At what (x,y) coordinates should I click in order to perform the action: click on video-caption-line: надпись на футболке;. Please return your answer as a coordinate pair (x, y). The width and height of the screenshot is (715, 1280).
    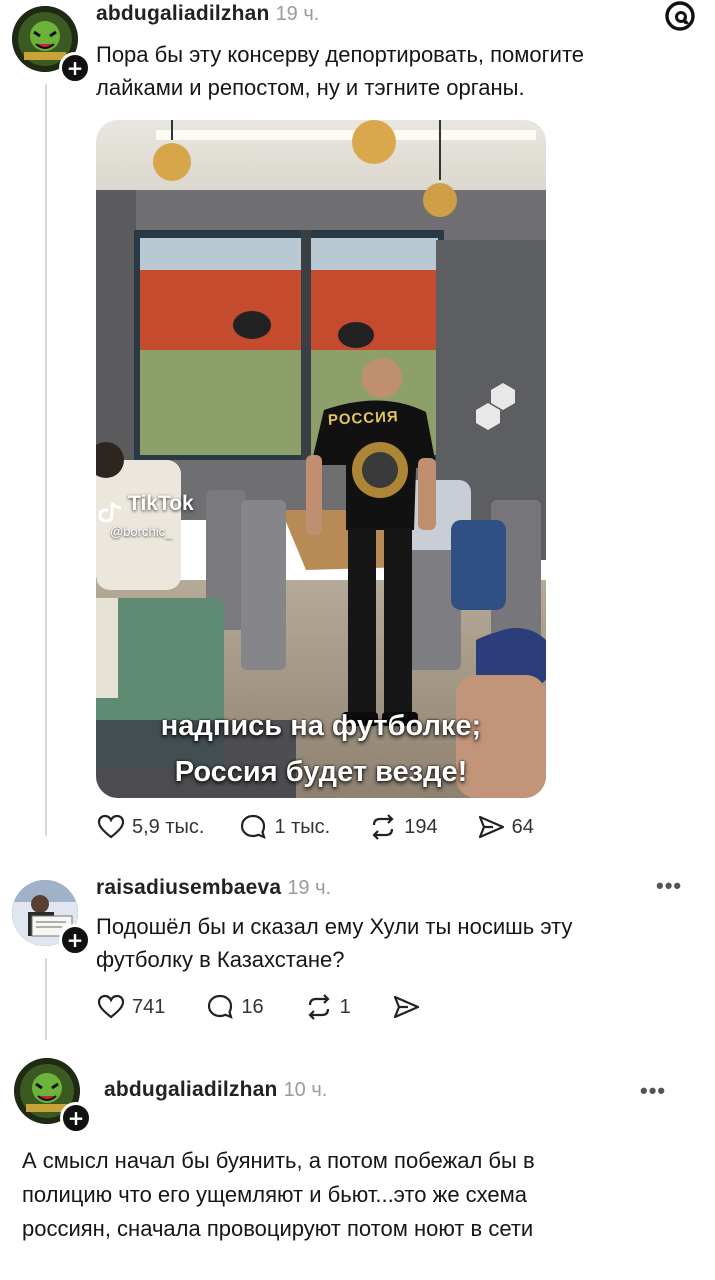
    Looking at the image, I should click on (321, 726).